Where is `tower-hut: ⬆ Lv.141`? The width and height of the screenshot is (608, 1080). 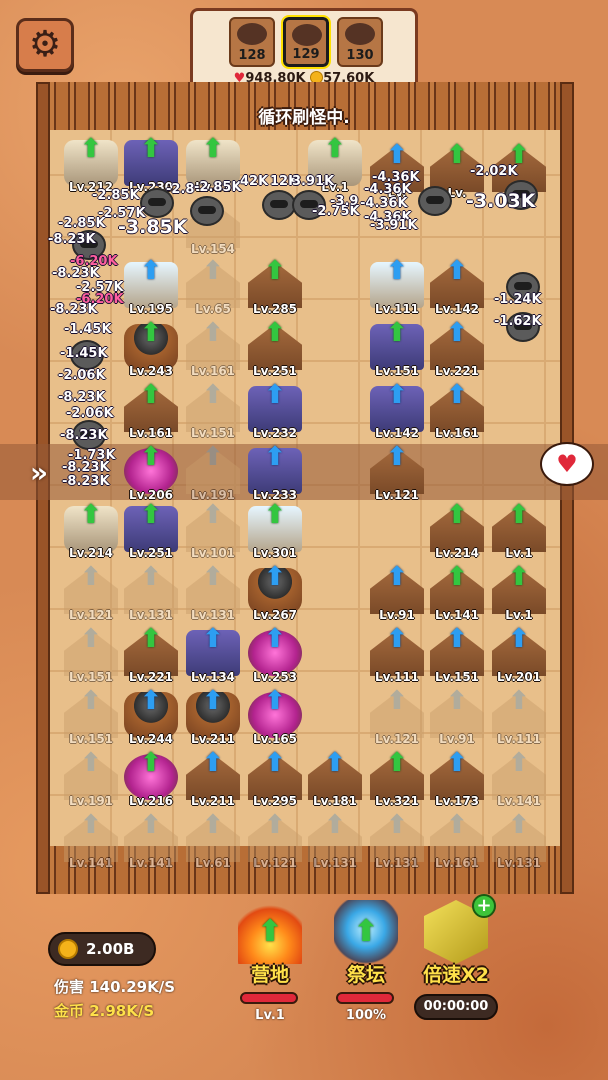 tower-hut: ⬆ Lv.141 is located at coordinates (457, 590).